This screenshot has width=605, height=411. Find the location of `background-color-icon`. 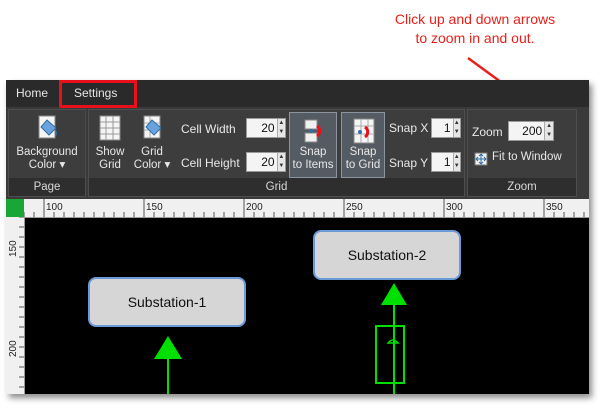

background-color-icon is located at coordinates (47, 127).